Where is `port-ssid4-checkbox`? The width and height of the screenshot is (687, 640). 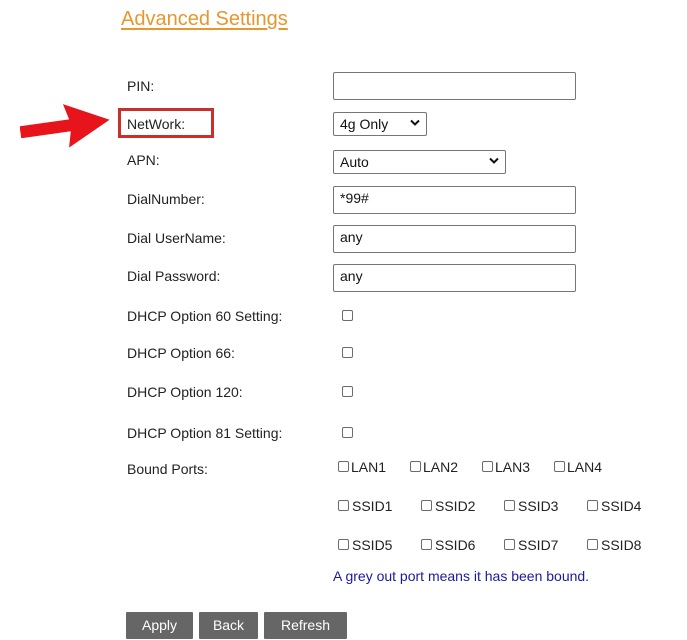 port-ssid4-checkbox is located at coordinates (592, 505).